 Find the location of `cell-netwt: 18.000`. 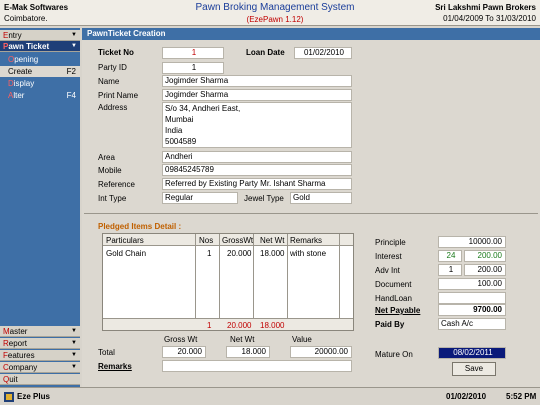

cell-netwt: 18.000 is located at coordinates (272, 253).